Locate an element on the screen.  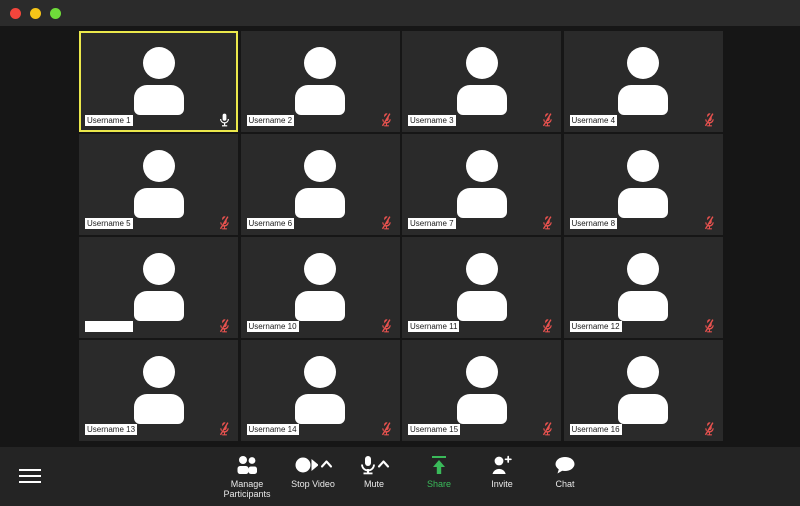
participant-tile: Username 1 is located at coordinates (158, 81).